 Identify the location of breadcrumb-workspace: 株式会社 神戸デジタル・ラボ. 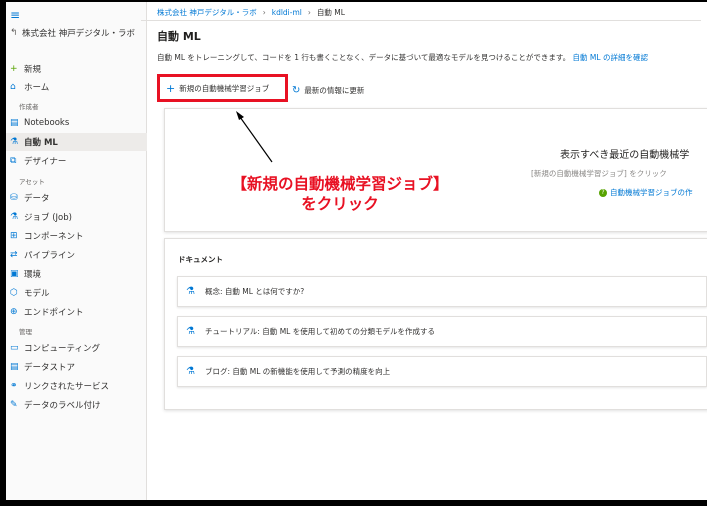
(207, 12).